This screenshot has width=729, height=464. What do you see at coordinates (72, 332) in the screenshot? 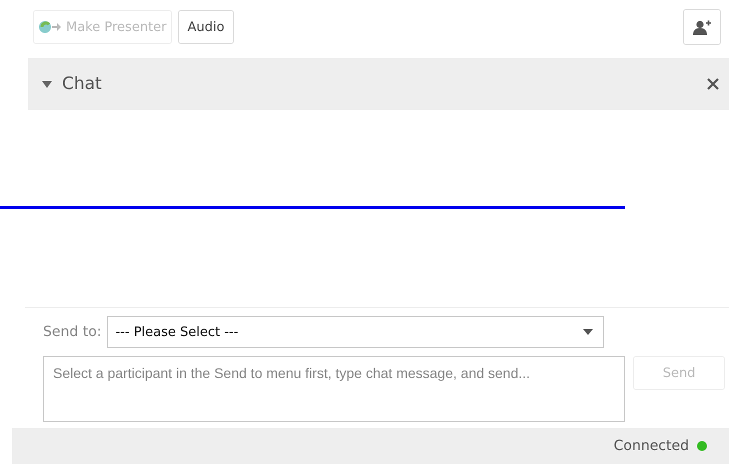
I see `send-to-label: Send to:` at bounding box center [72, 332].